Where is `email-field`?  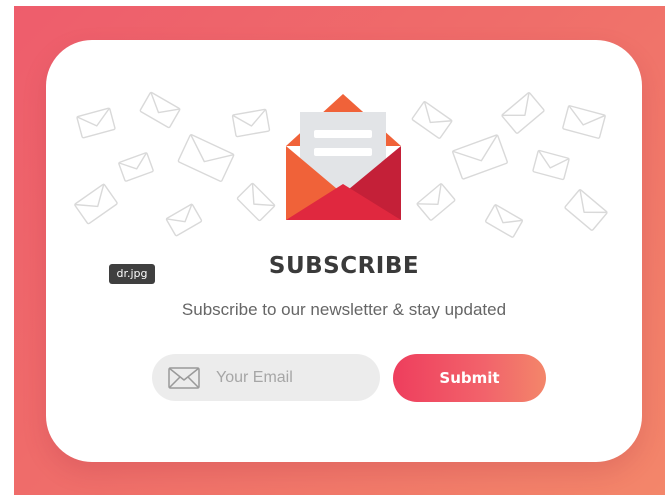 email-field is located at coordinates (266, 377).